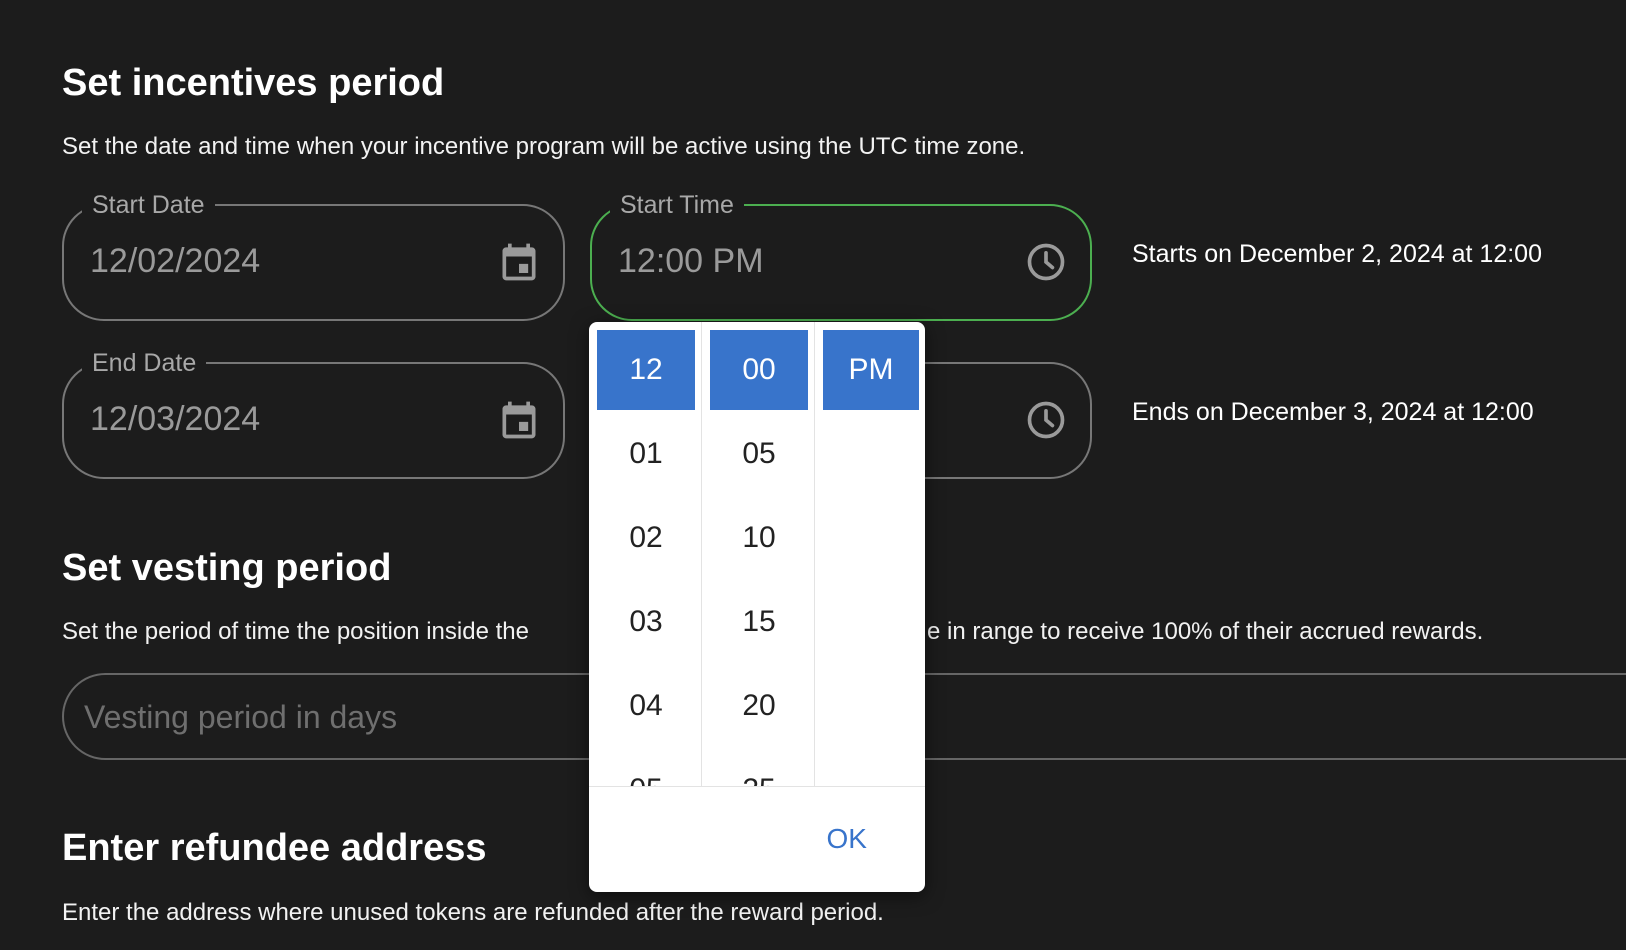  What do you see at coordinates (646, 706) in the screenshot?
I see `hour-option: 04` at bounding box center [646, 706].